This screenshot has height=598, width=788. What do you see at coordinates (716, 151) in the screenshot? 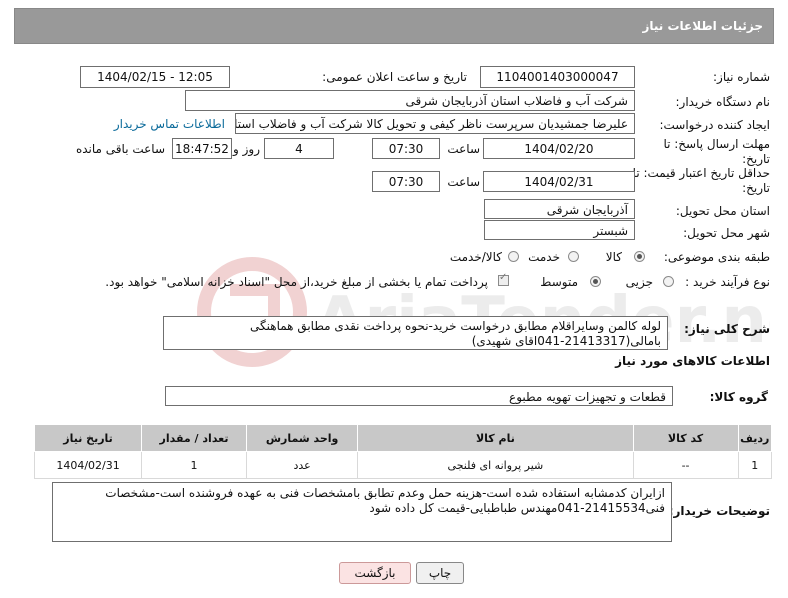
I see `reply-deadline-label: مهلت ارسال پاسخ: تا تاریخ:` at bounding box center [716, 151].